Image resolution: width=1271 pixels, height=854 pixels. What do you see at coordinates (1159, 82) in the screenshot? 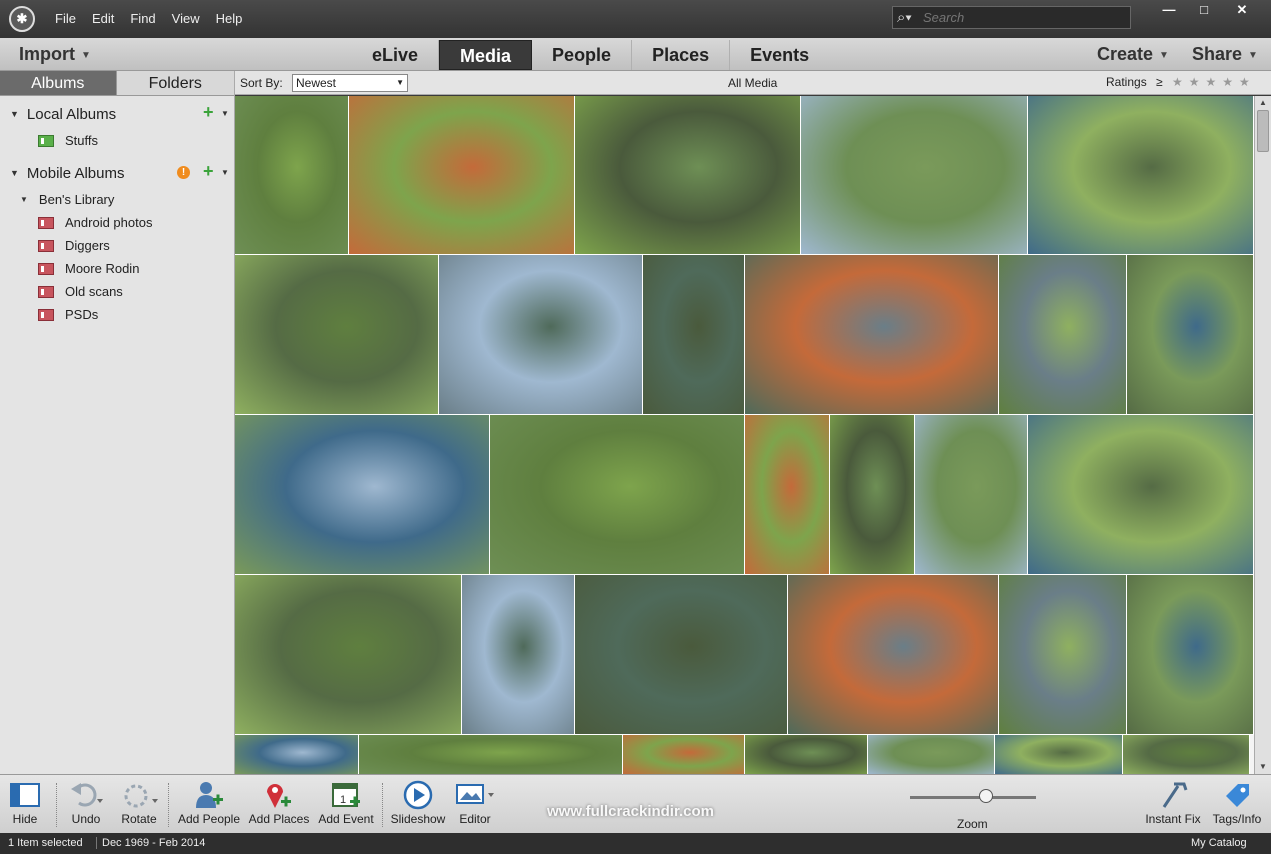
I see `ratings-operator: ≥` at bounding box center [1159, 82].